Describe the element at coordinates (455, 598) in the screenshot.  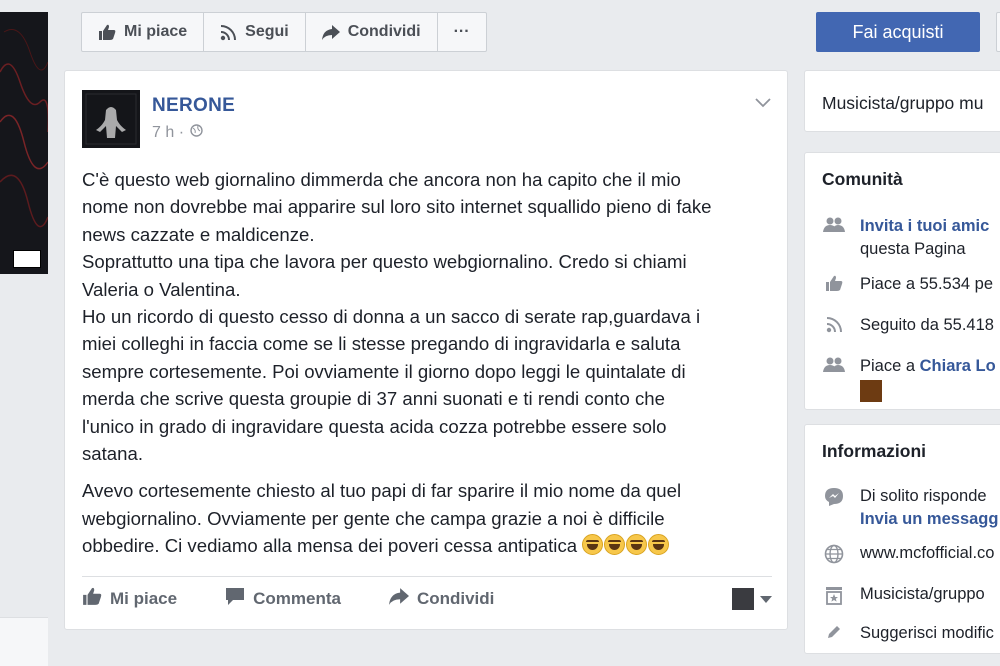
I see `post-share-label: Condividi` at that location.